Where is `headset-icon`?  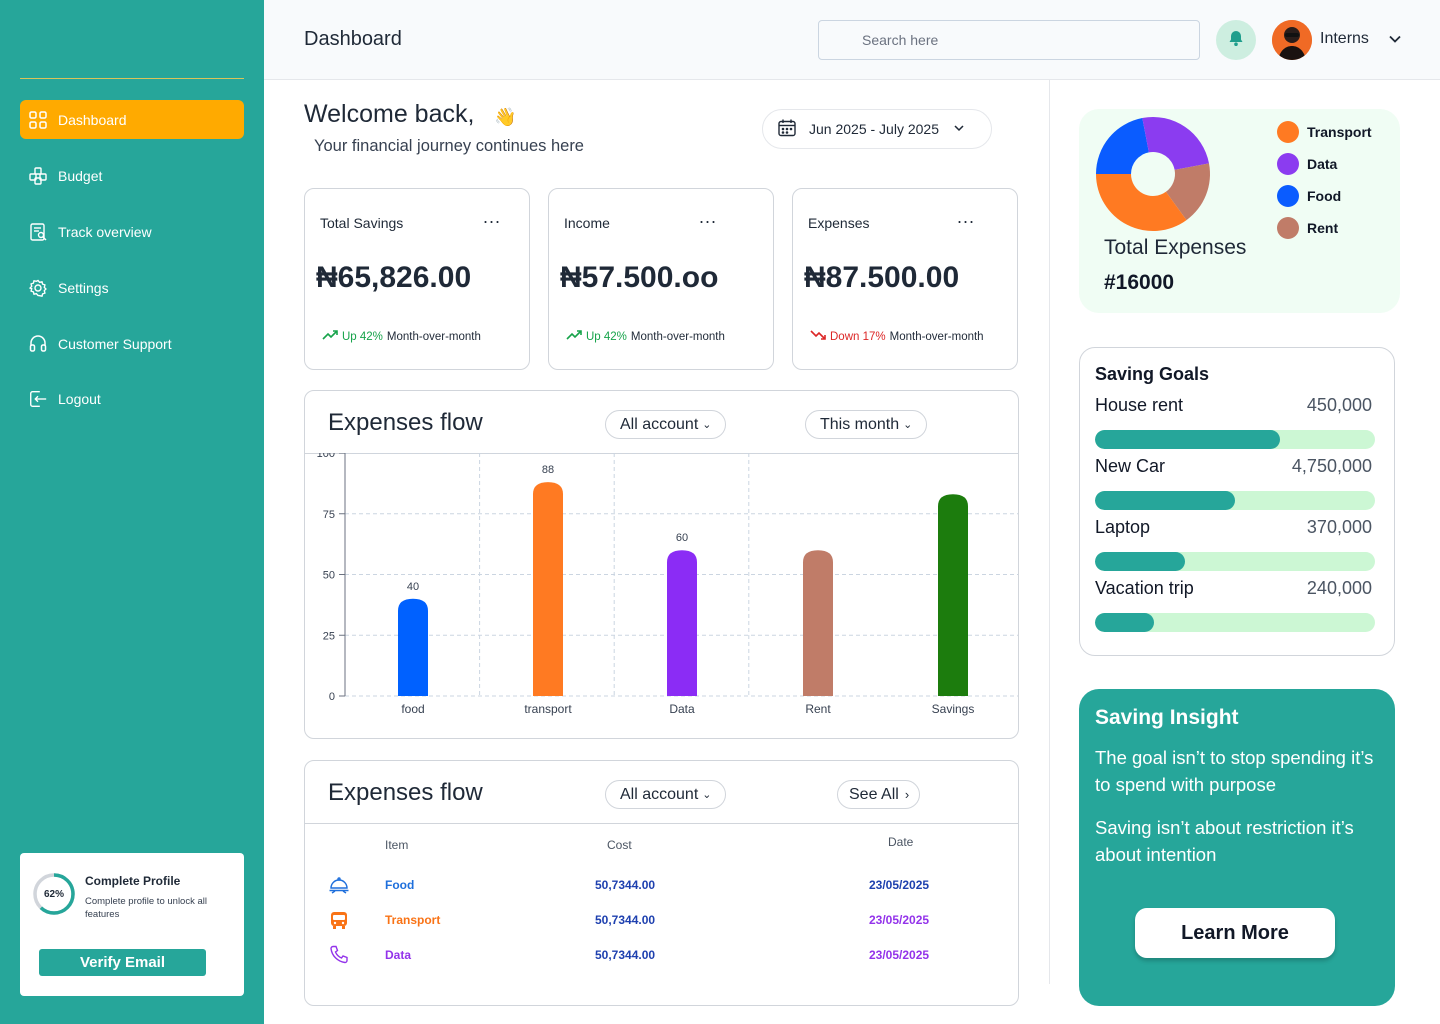
headset-icon is located at coordinates (38, 344).